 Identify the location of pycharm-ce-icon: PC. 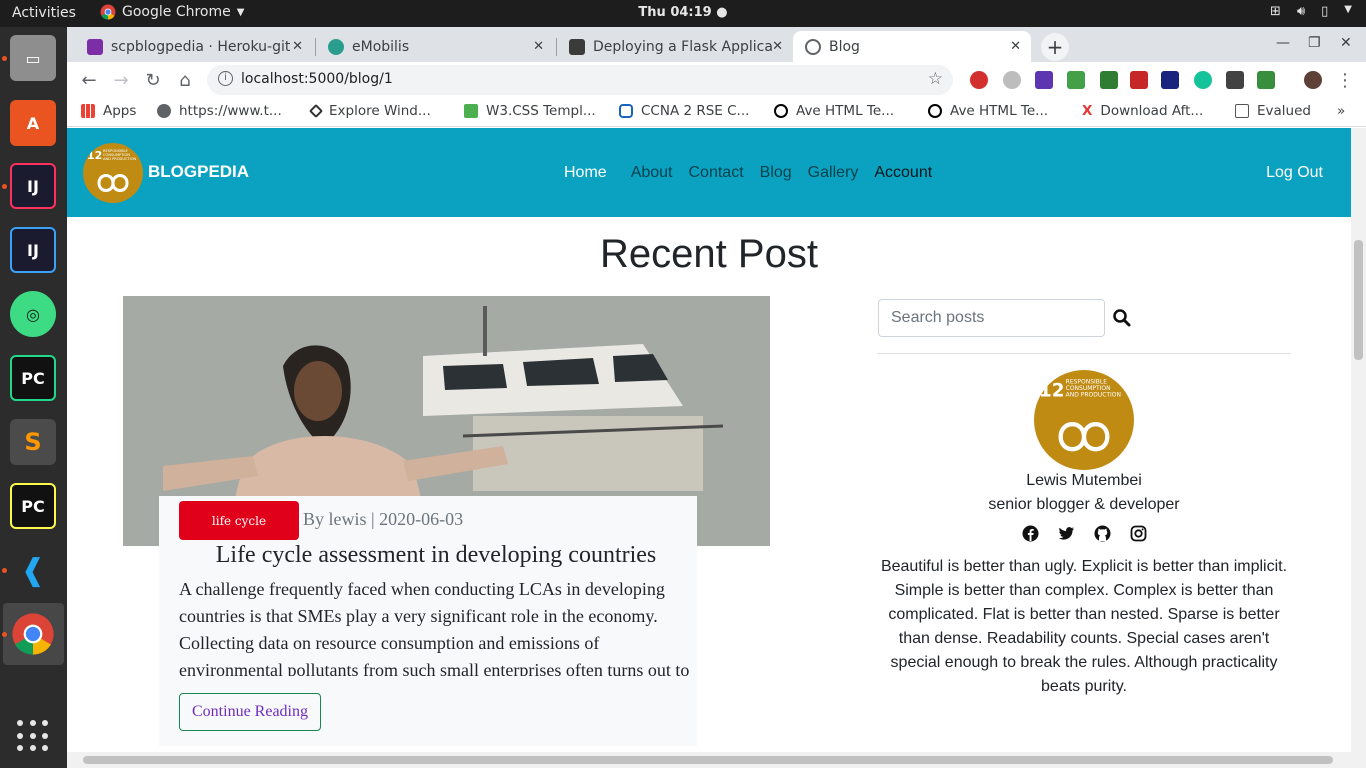
(33, 506).